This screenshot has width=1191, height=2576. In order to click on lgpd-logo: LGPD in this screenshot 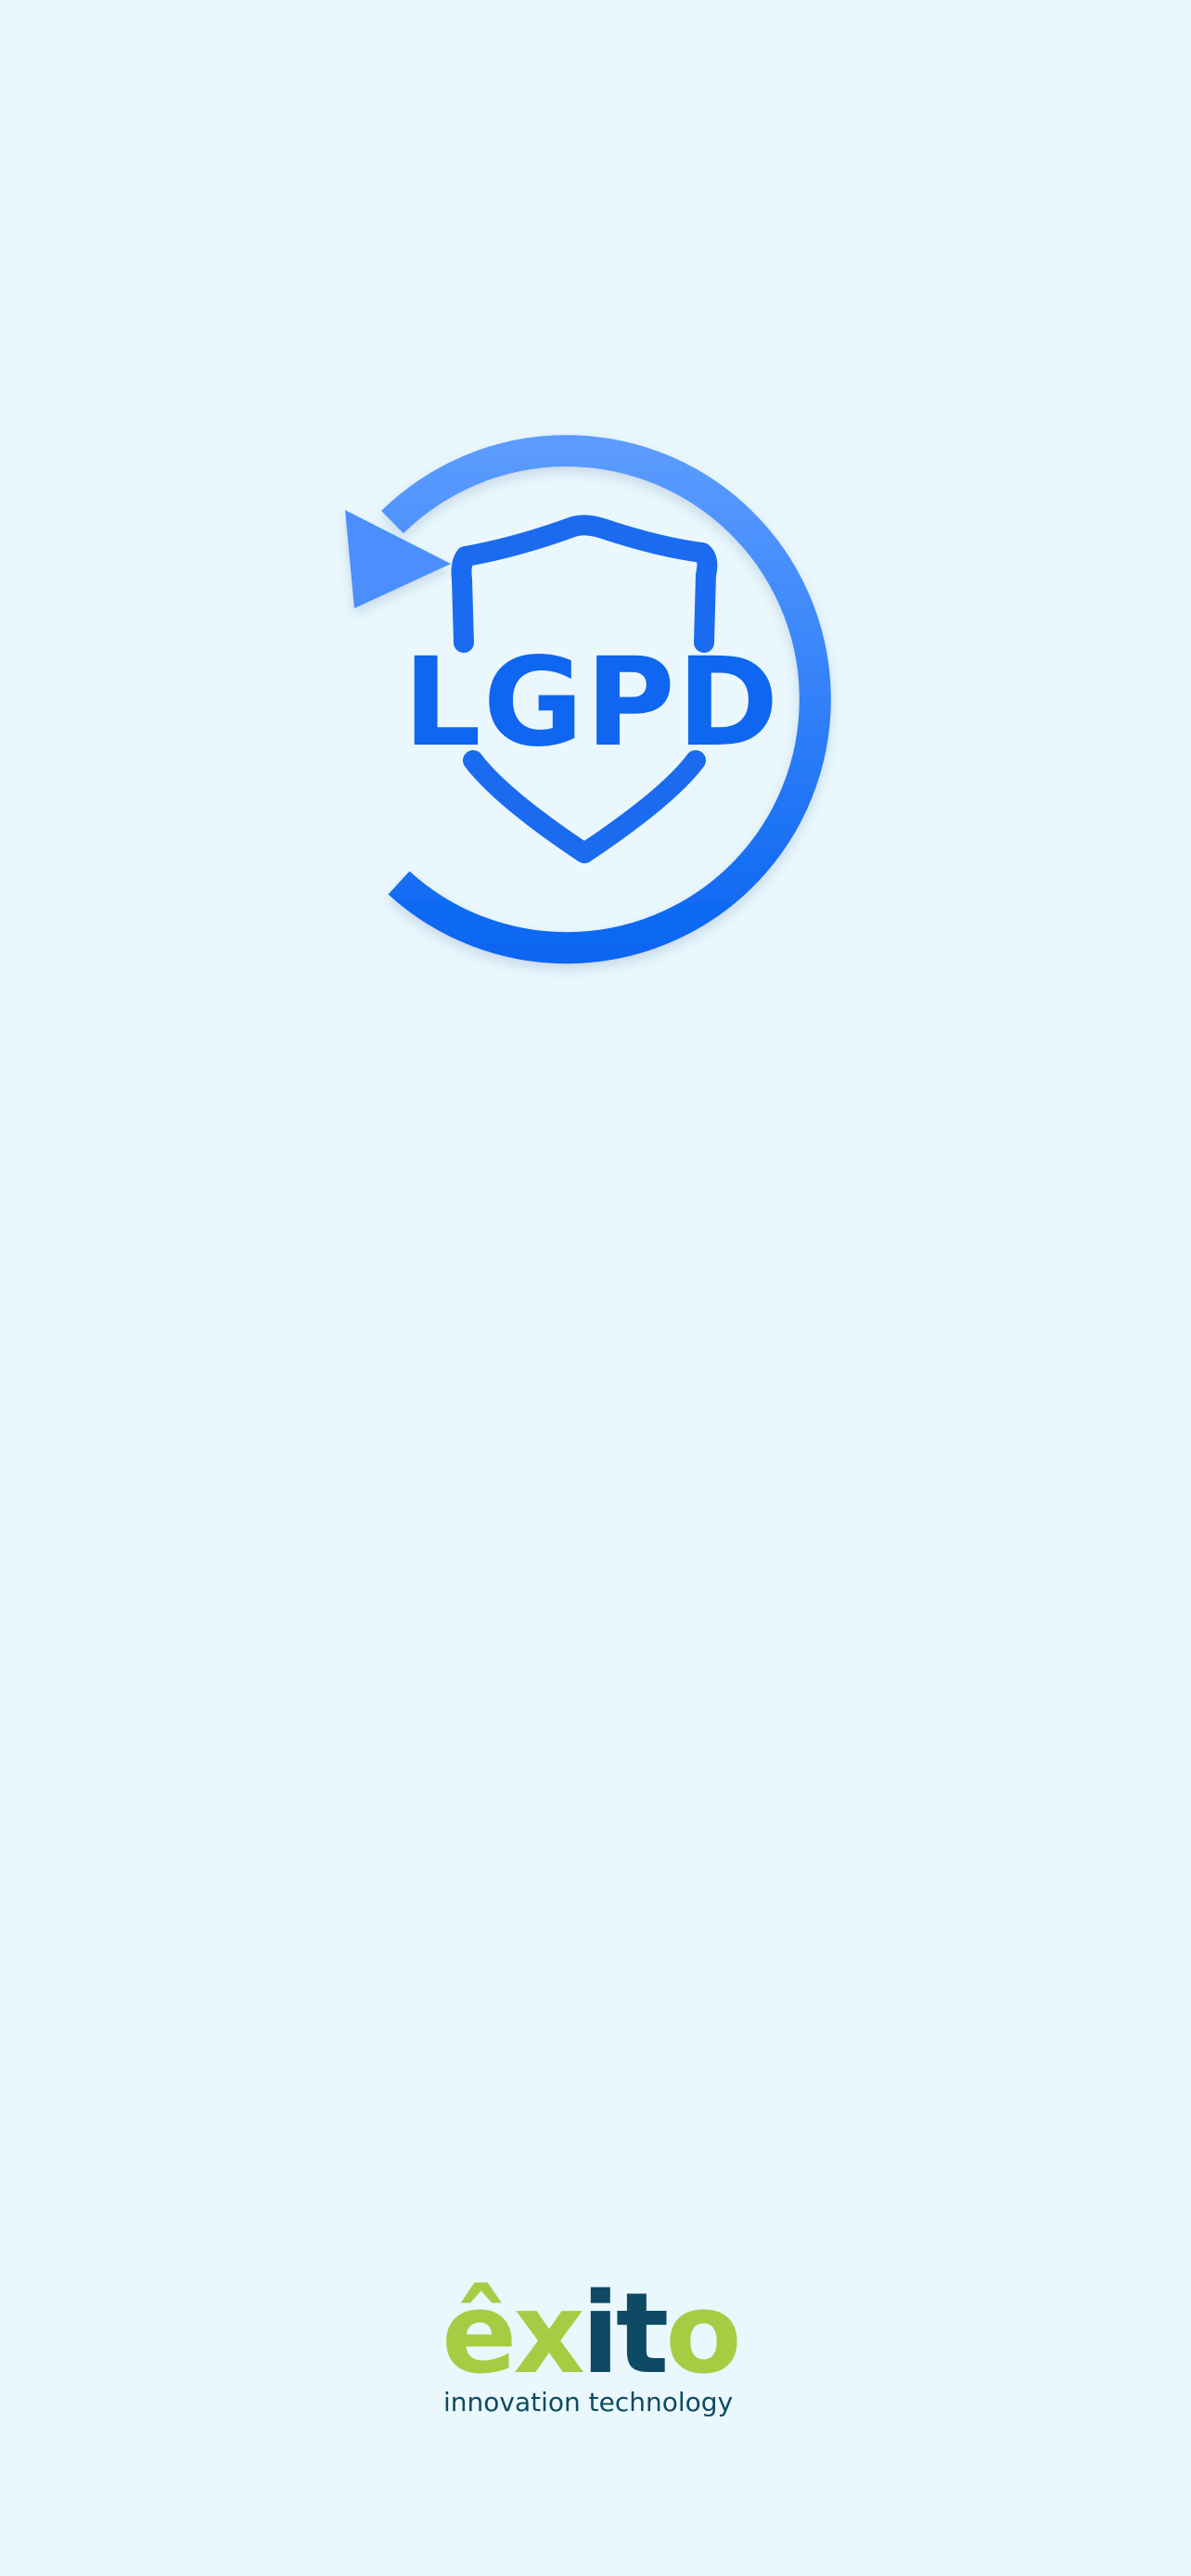, I will do `click(593, 705)`.